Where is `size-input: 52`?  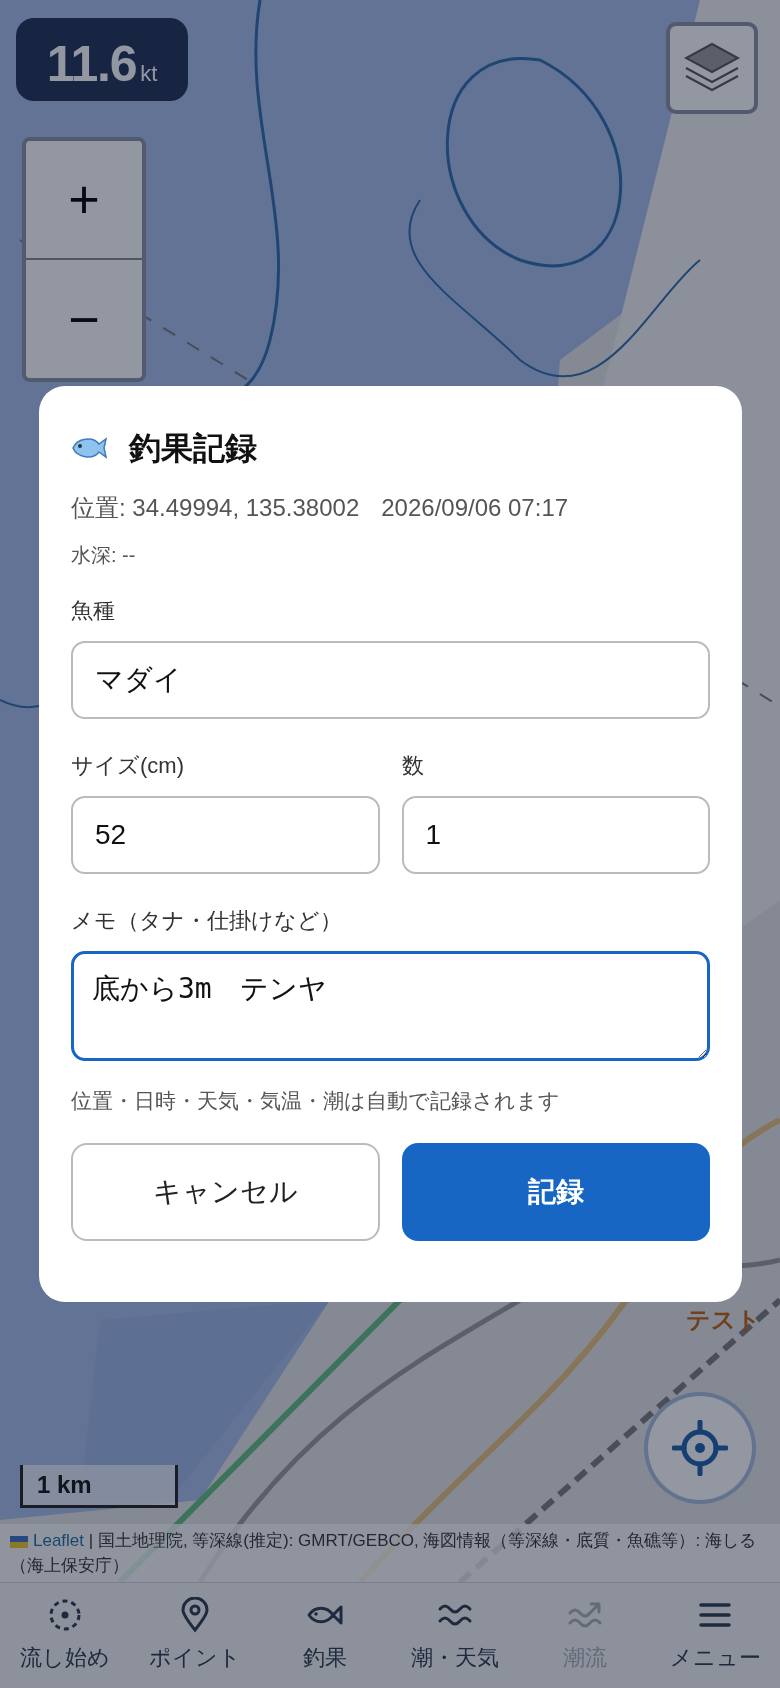 size-input: 52 is located at coordinates (225, 835).